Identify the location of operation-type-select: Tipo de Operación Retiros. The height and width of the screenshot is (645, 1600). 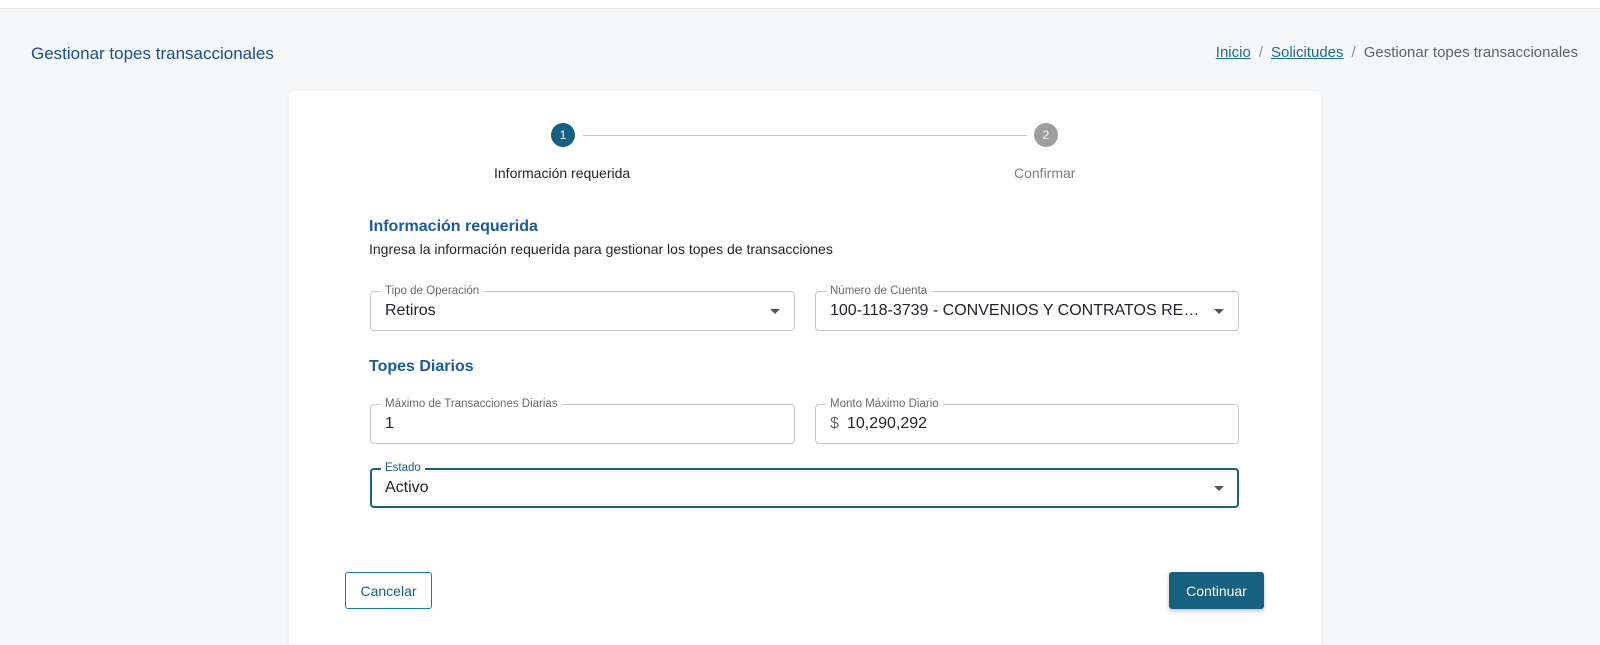
(582, 307).